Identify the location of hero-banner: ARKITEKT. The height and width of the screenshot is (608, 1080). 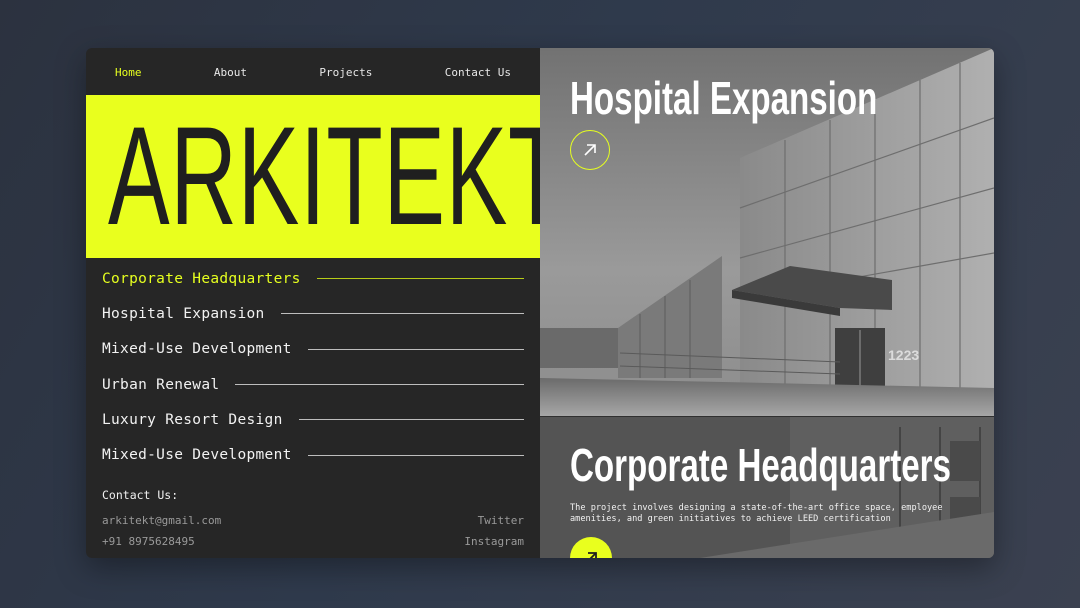
(313, 176).